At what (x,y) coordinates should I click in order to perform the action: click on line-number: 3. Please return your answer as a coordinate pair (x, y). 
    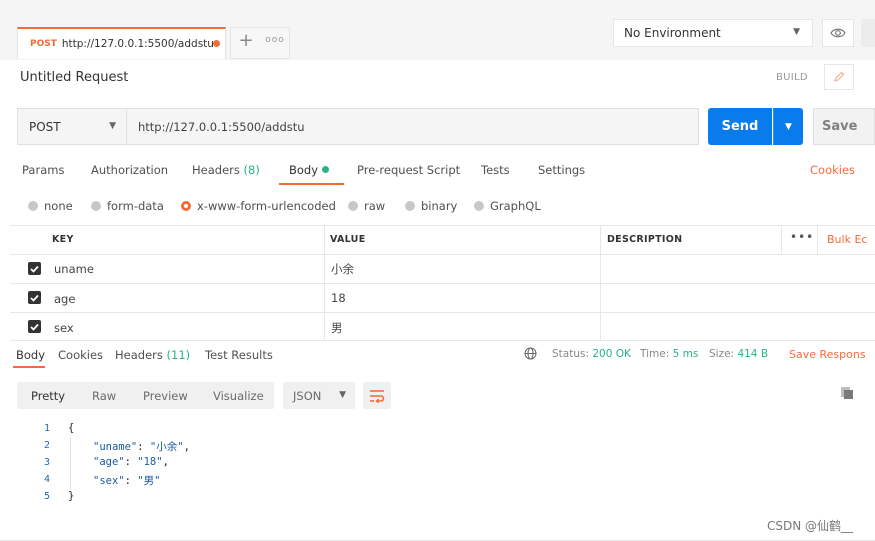
    Looking at the image, I should click on (46, 462).